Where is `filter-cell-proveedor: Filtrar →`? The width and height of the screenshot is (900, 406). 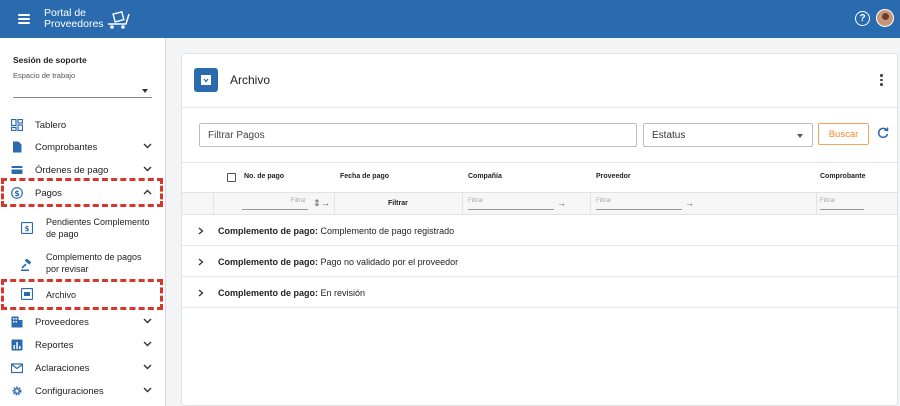
filter-cell-proveedor: Filtrar → is located at coordinates (704, 204).